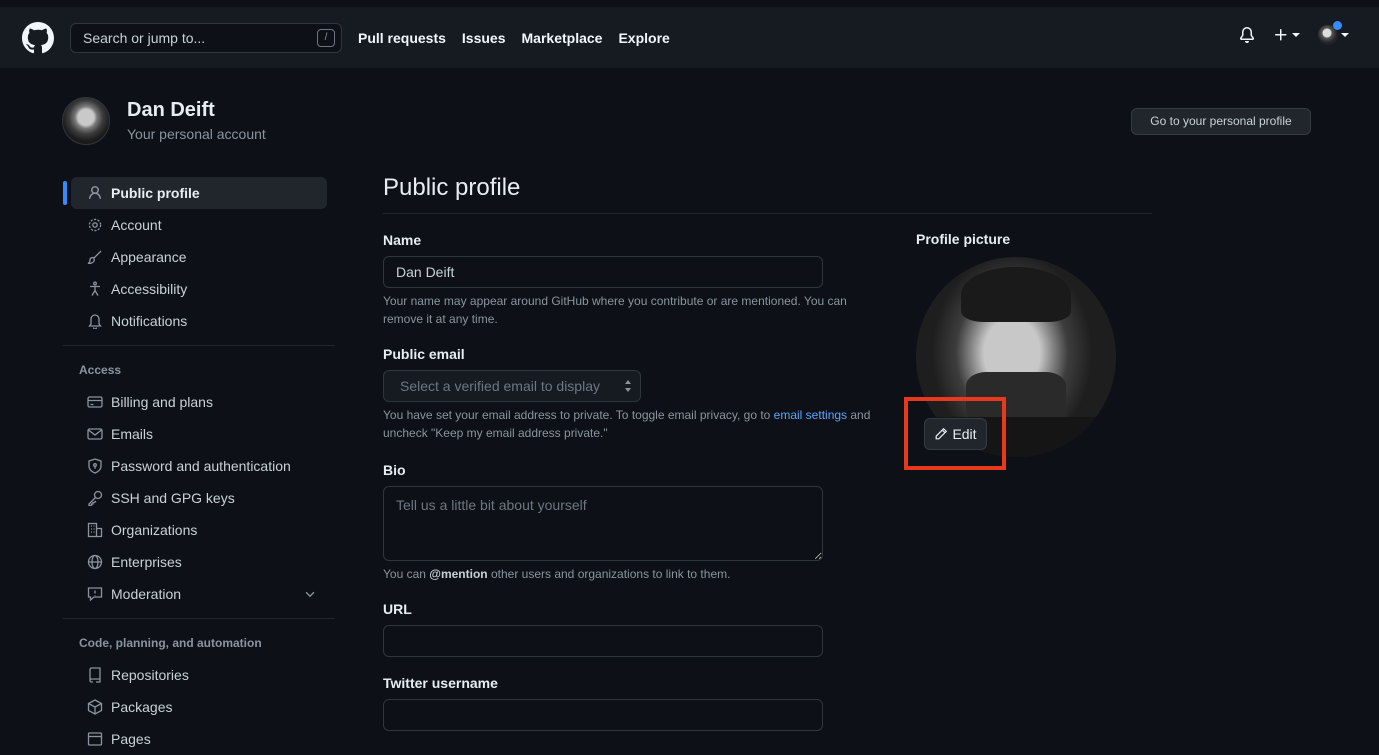 Image resolution: width=1379 pixels, height=755 pixels. I want to click on sidebar-item-label: Repositories, so click(150, 675).